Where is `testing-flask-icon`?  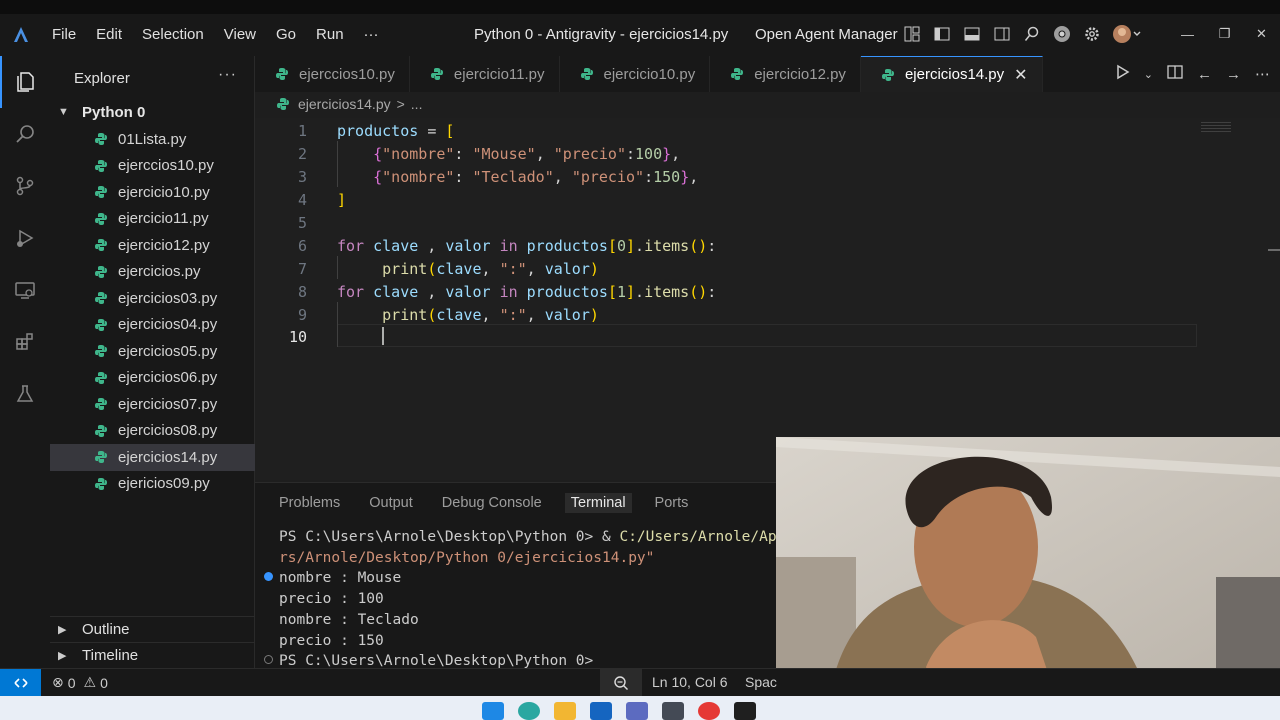
testing-flask-icon is located at coordinates (25, 394).